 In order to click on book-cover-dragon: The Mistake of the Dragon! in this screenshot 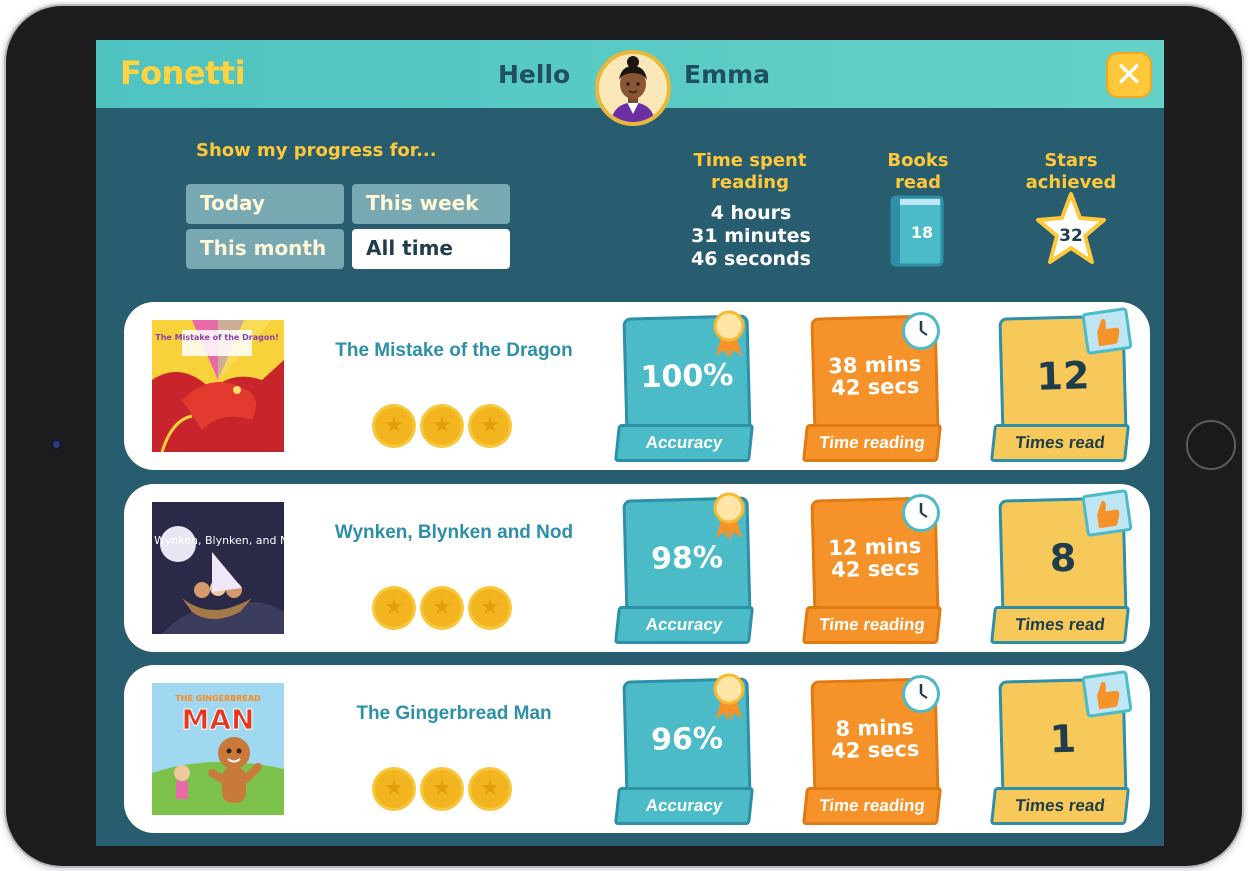, I will do `click(218, 386)`.